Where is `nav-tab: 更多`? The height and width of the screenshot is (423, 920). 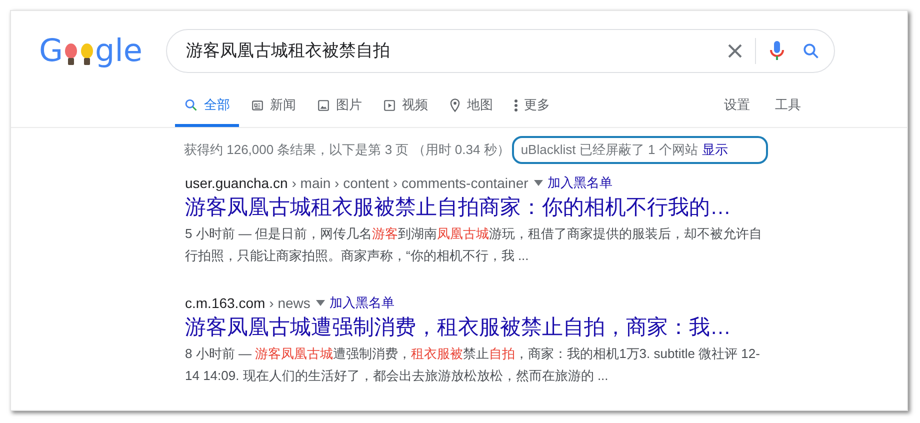
nav-tab: 更多 is located at coordinates (532, 106).